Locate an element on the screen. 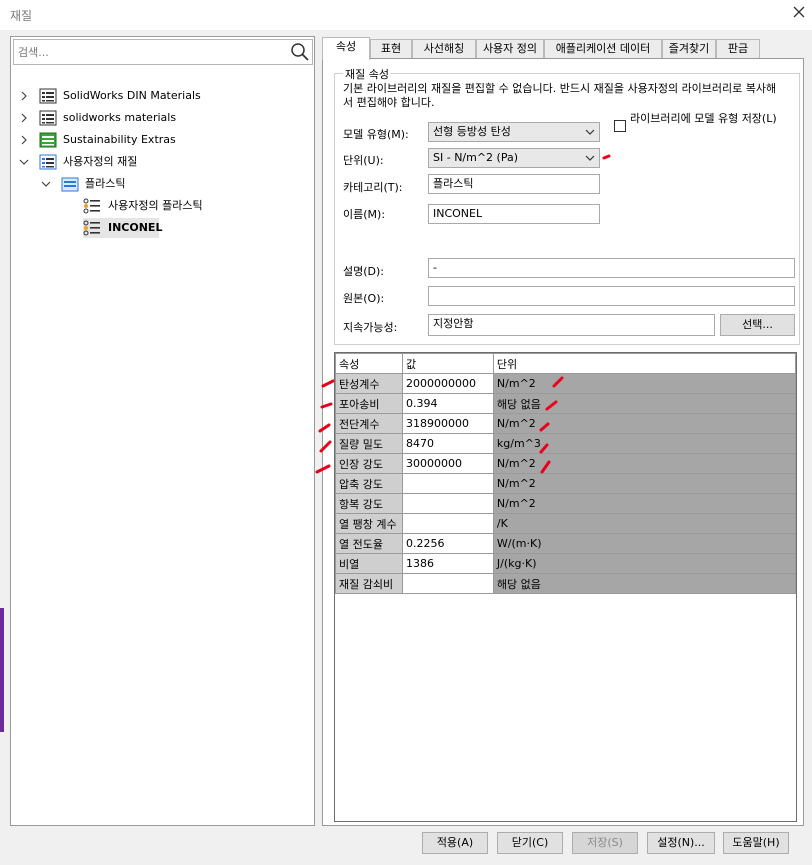  property-name-cell: 비열 is located at coordinates (369, 563).